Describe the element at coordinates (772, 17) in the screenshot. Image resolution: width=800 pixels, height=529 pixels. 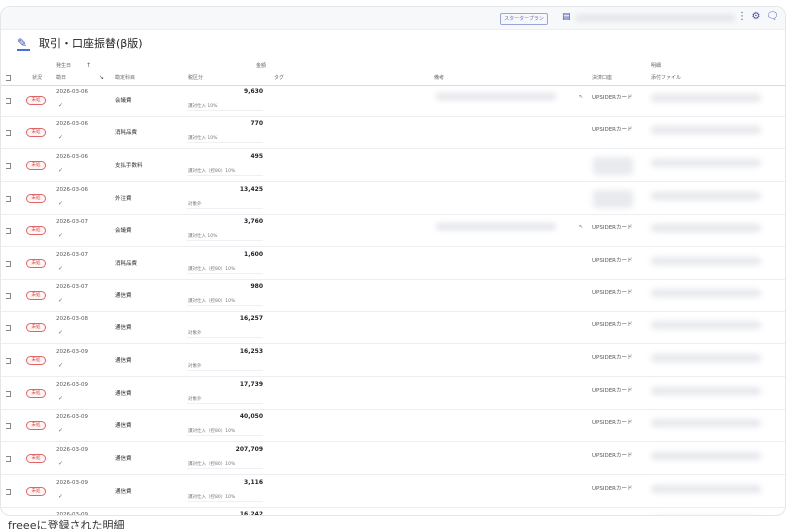
I see `chat-icon: 🗨` at that location.